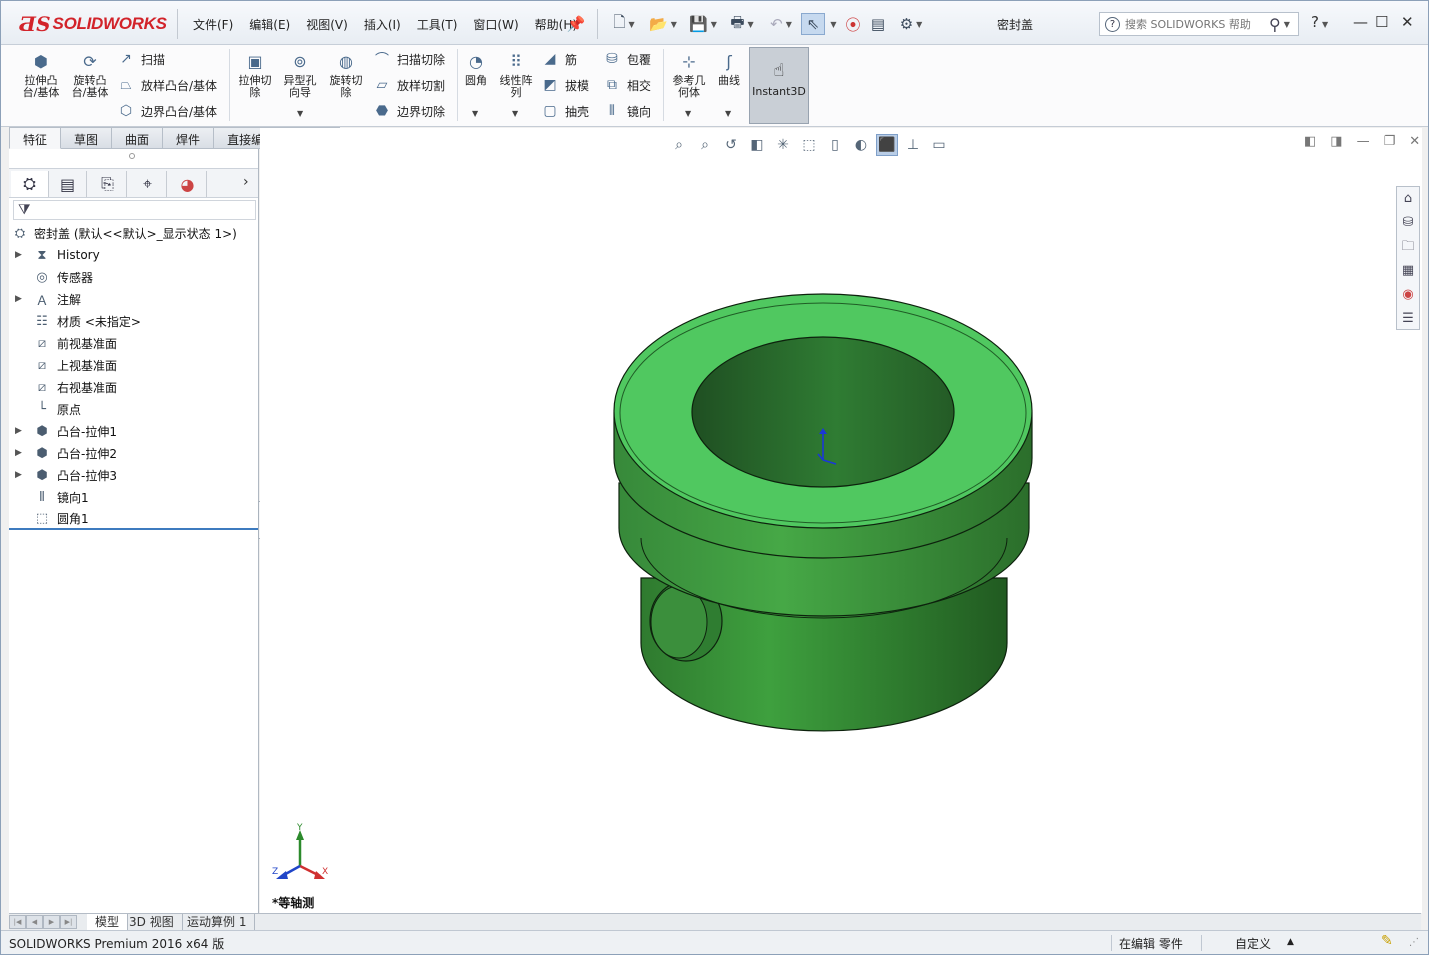 This screenshot has height=955, width=1429. Describe the element at coordinates (1408, 199) in the screenshot. I see `home-icon: ⌂` at that location.